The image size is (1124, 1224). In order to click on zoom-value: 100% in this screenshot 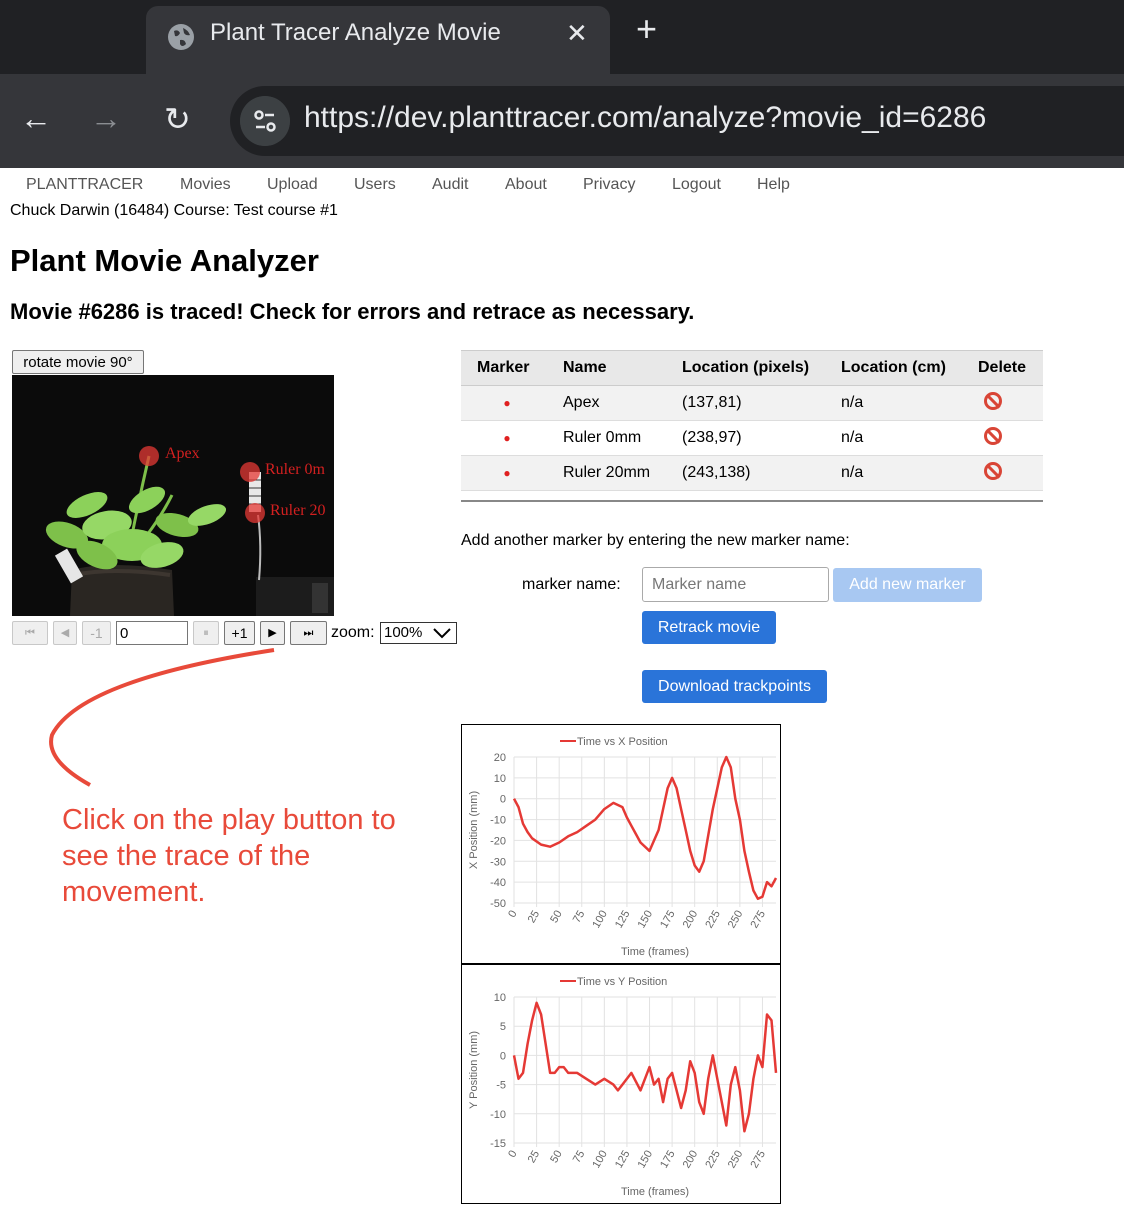, I will do `click(403, 632)`.